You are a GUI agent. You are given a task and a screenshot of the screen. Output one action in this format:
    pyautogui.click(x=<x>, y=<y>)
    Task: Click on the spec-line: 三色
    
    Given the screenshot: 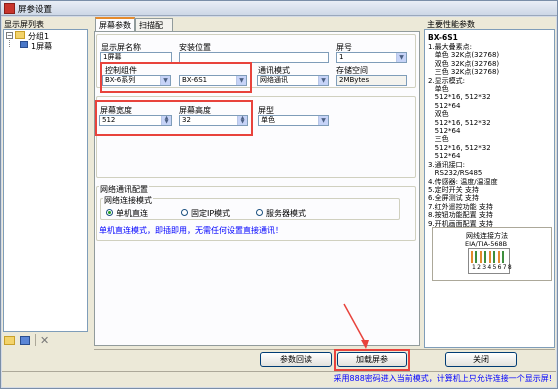 What is the action you would take?
    pyautogui.click(x=438, y=139)
    